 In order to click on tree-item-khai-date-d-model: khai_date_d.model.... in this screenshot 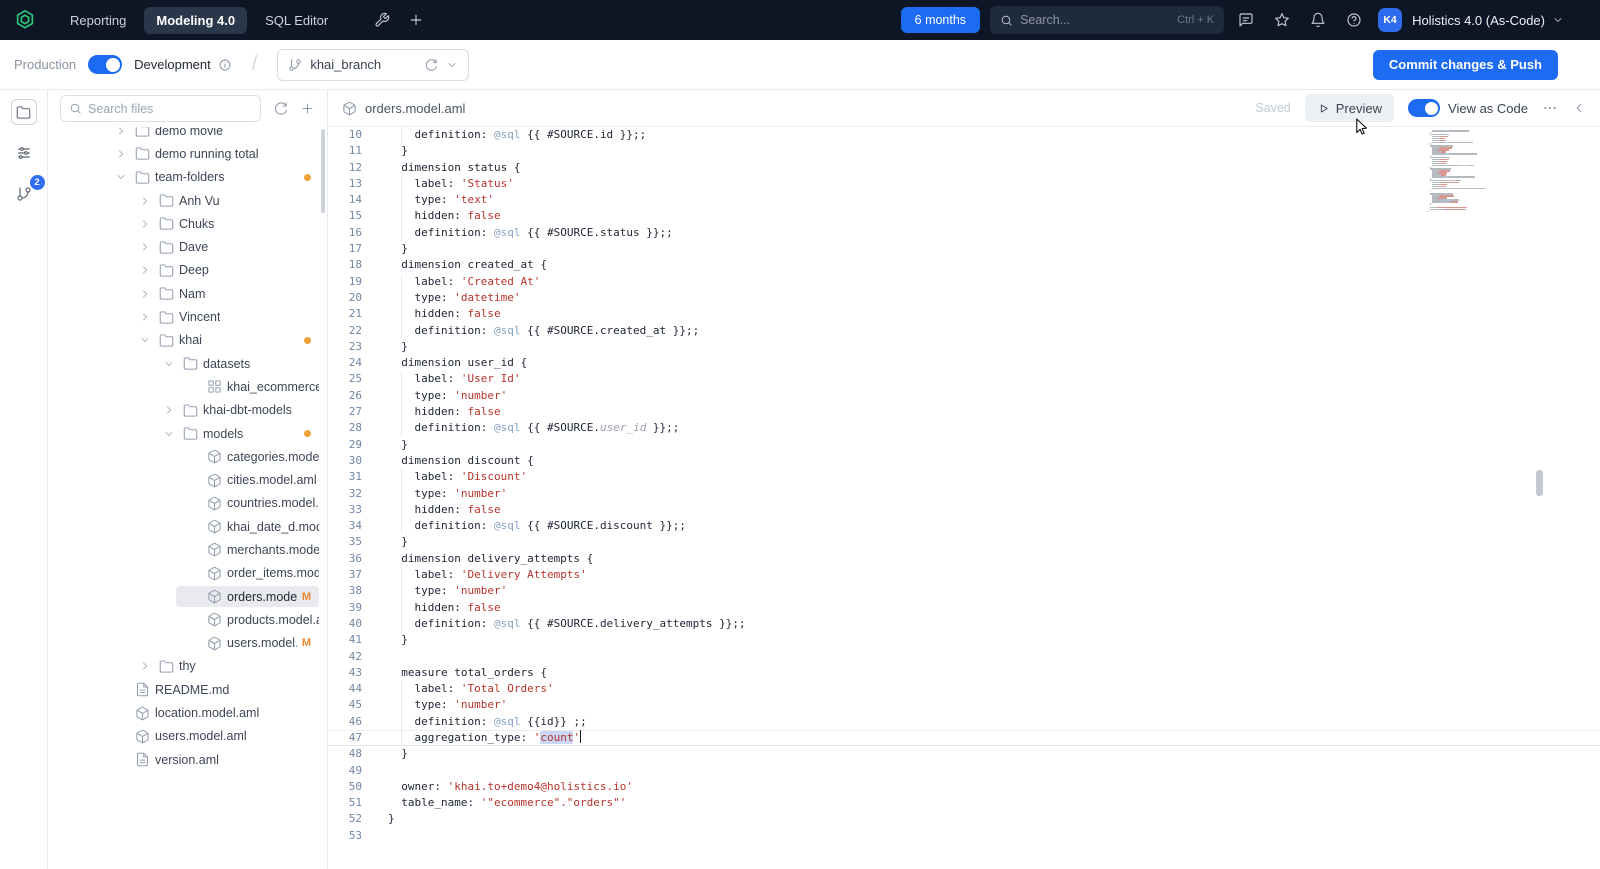, I will do `click(187, 526)`.